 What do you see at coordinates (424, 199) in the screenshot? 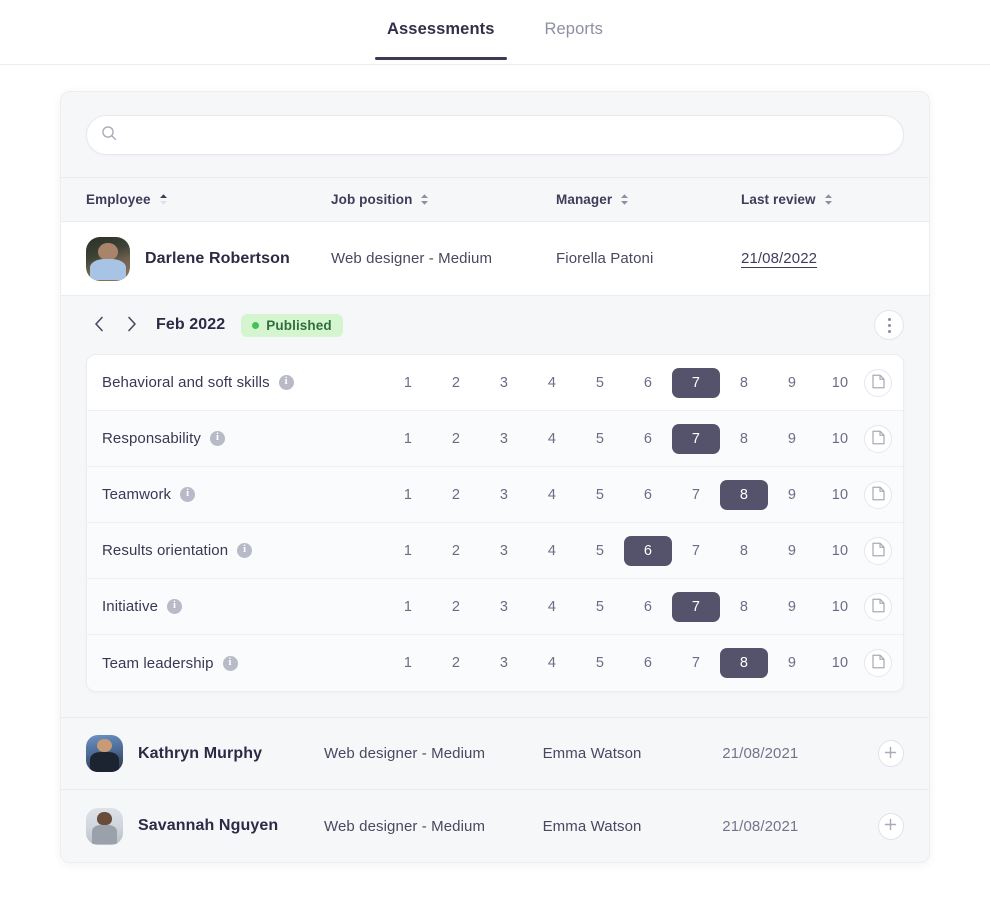
I see `sort-icon-job-position` at bounding box center [424, 199].